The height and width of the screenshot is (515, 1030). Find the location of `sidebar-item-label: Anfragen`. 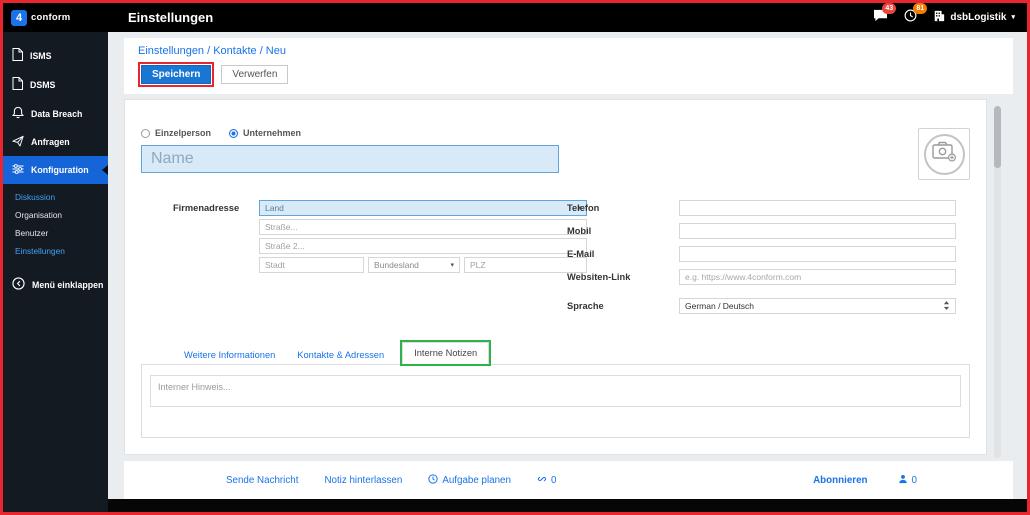

sidebar-item-label: Anfragen is located at coordinates (50, 142).